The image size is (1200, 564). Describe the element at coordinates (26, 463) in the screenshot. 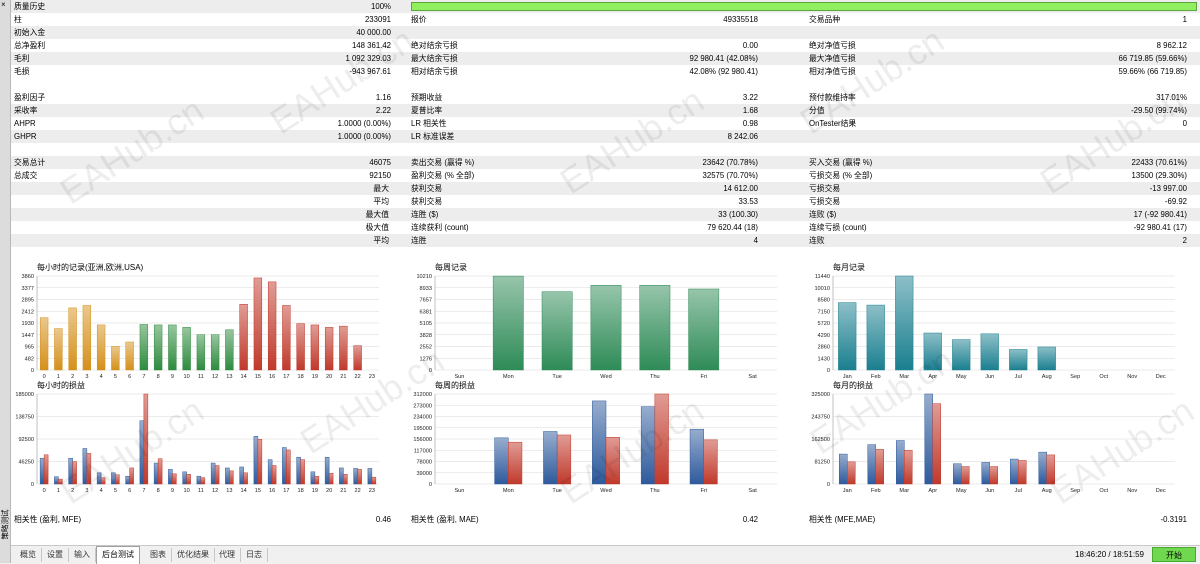

I see `y-tick-label: 46250` at that location.